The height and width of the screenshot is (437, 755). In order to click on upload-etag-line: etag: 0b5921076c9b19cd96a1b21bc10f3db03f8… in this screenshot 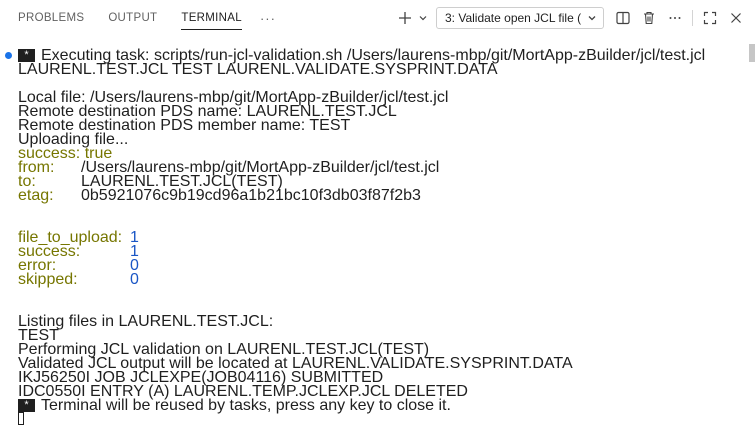, I will do `click(219, 195)`.